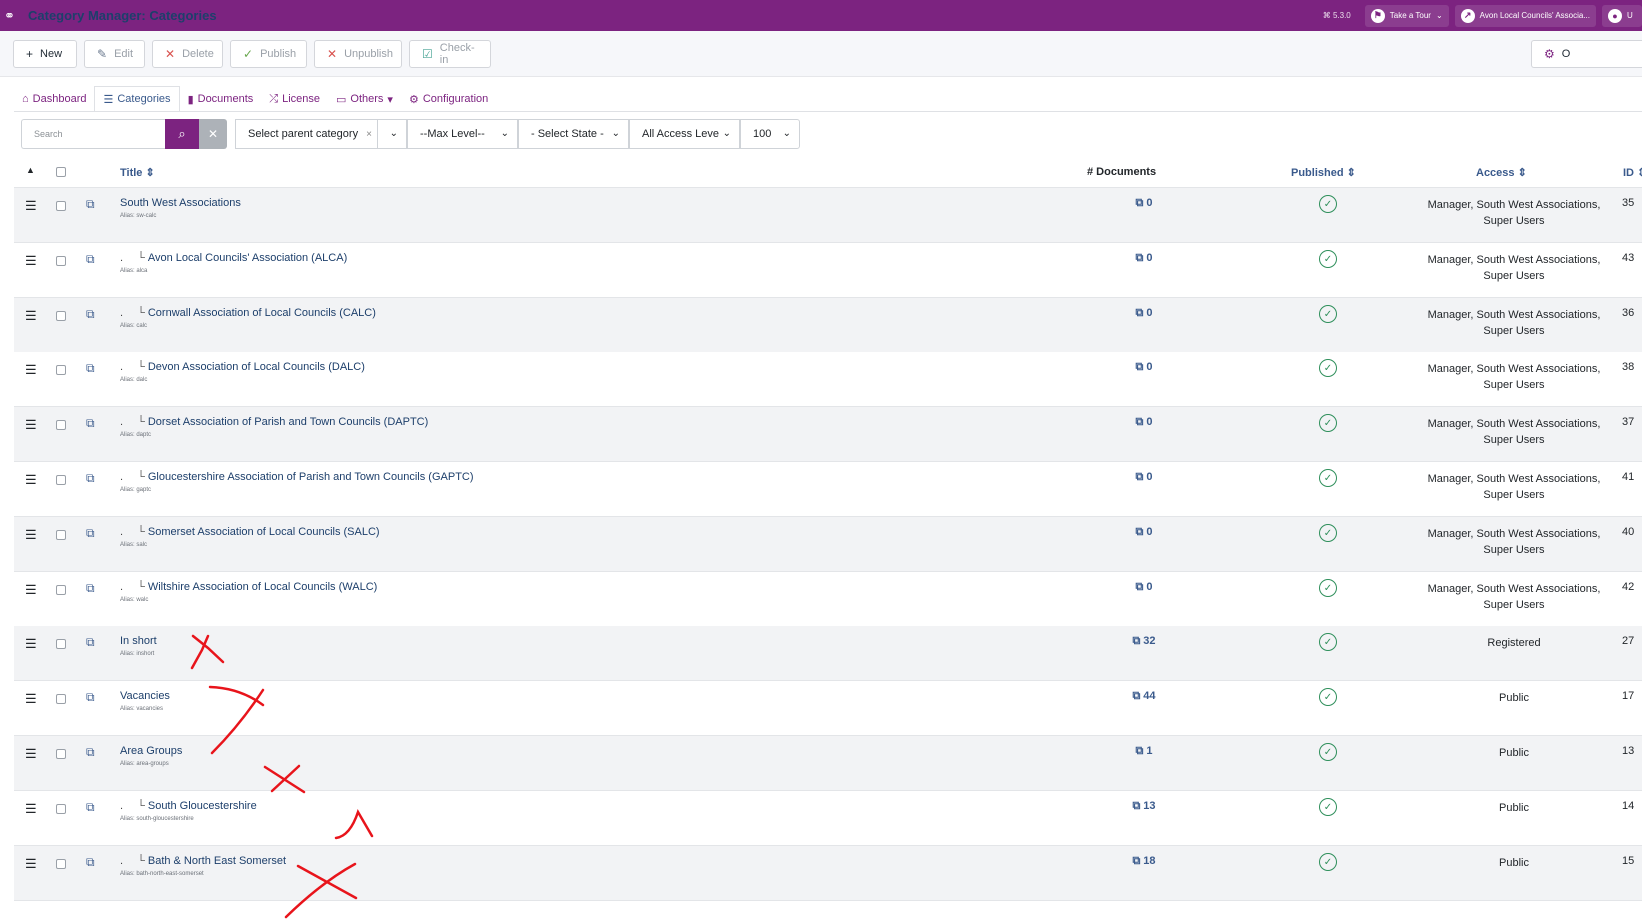 The width and height of the screenshot is (1642, 920). Describe the element at coordinates (14, 16) in the screenshot. I see `joomla-logo-icon: ⚭` at that location.